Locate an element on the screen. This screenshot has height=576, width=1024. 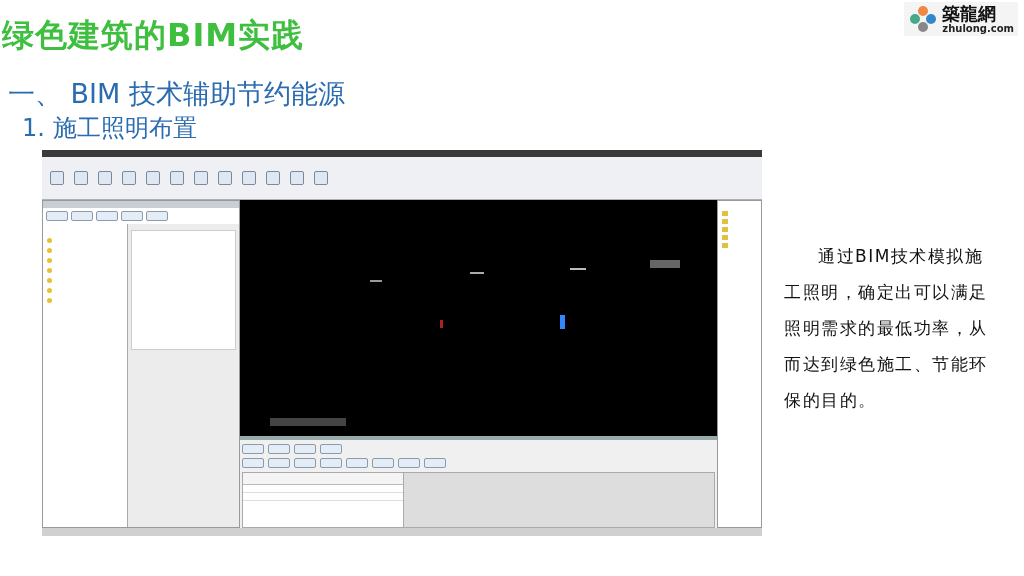
logo-url: zhulong.com is located at coordinates (978, 28).